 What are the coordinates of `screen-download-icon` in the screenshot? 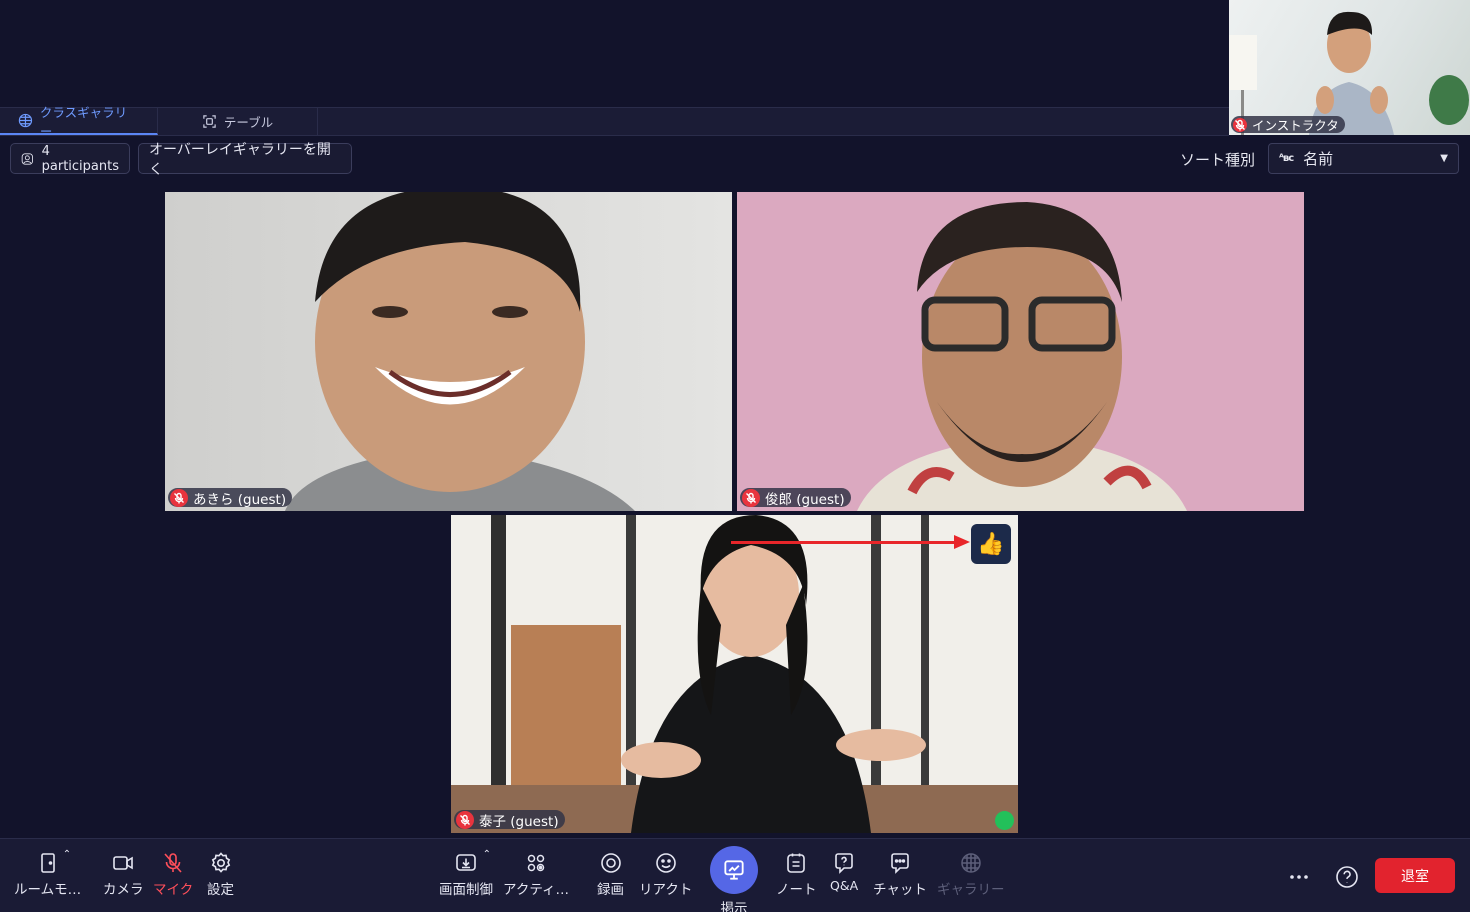 It's located at (466, 862).